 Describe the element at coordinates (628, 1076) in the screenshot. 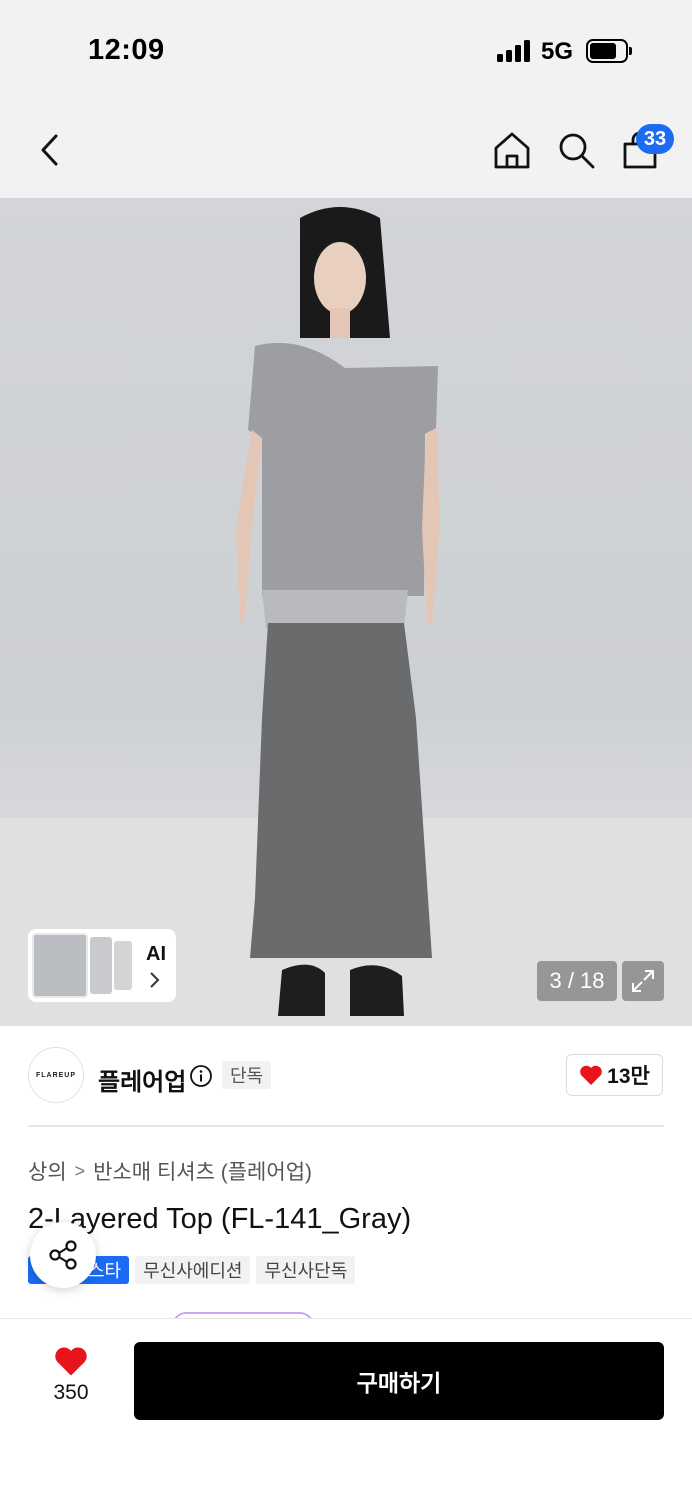

I see `brand-like-count: 13만` at that location.